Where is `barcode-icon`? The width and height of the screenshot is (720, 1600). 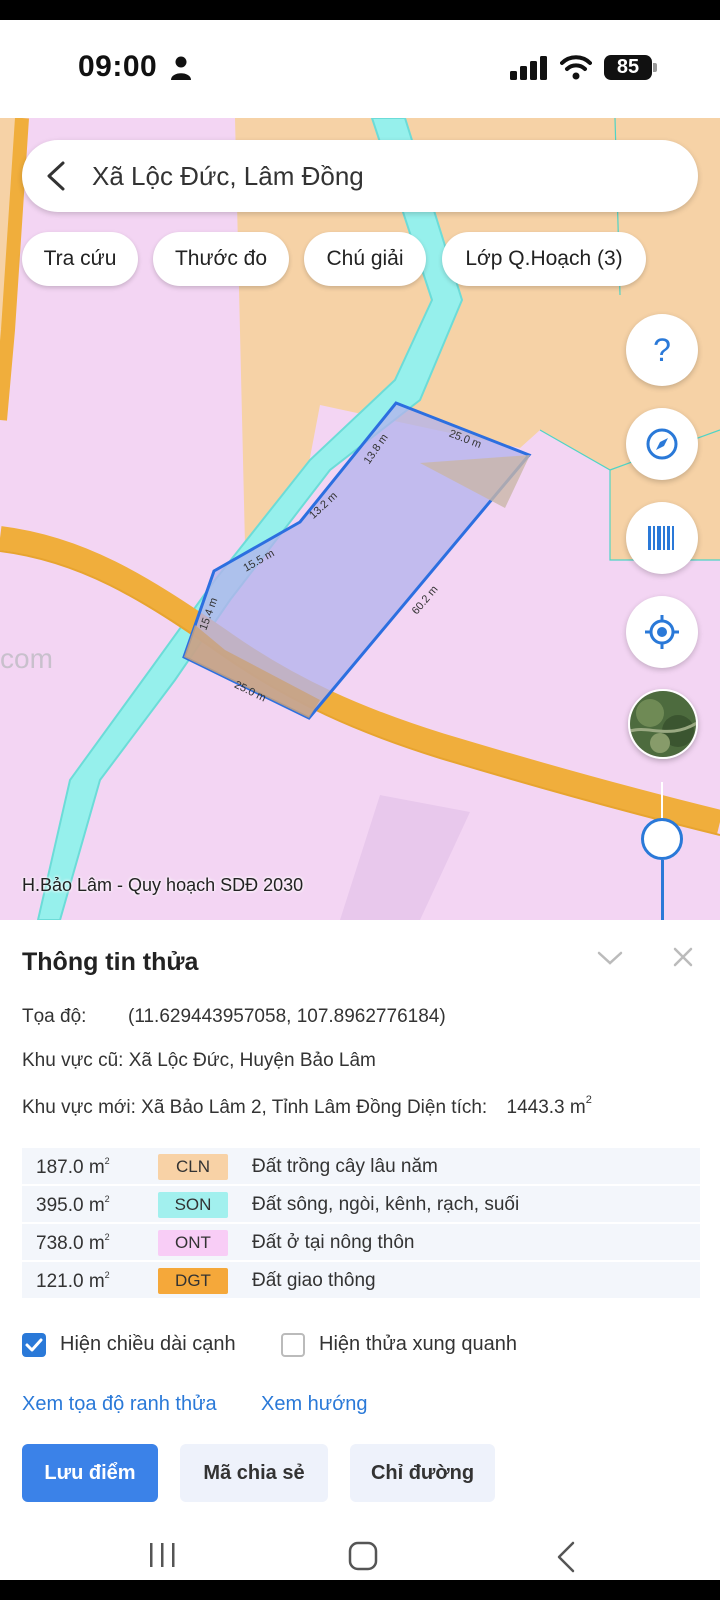
barcode-icon is located at coordinates (661, 538).